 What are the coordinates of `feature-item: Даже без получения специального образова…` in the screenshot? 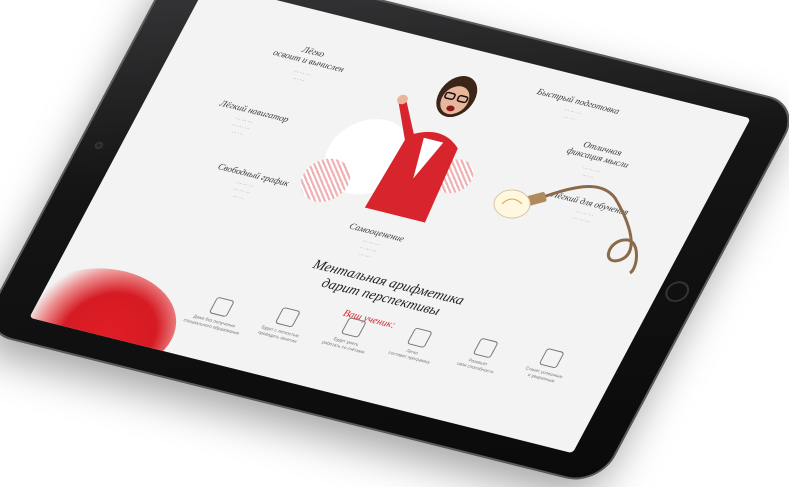 It's located at (218, 314).